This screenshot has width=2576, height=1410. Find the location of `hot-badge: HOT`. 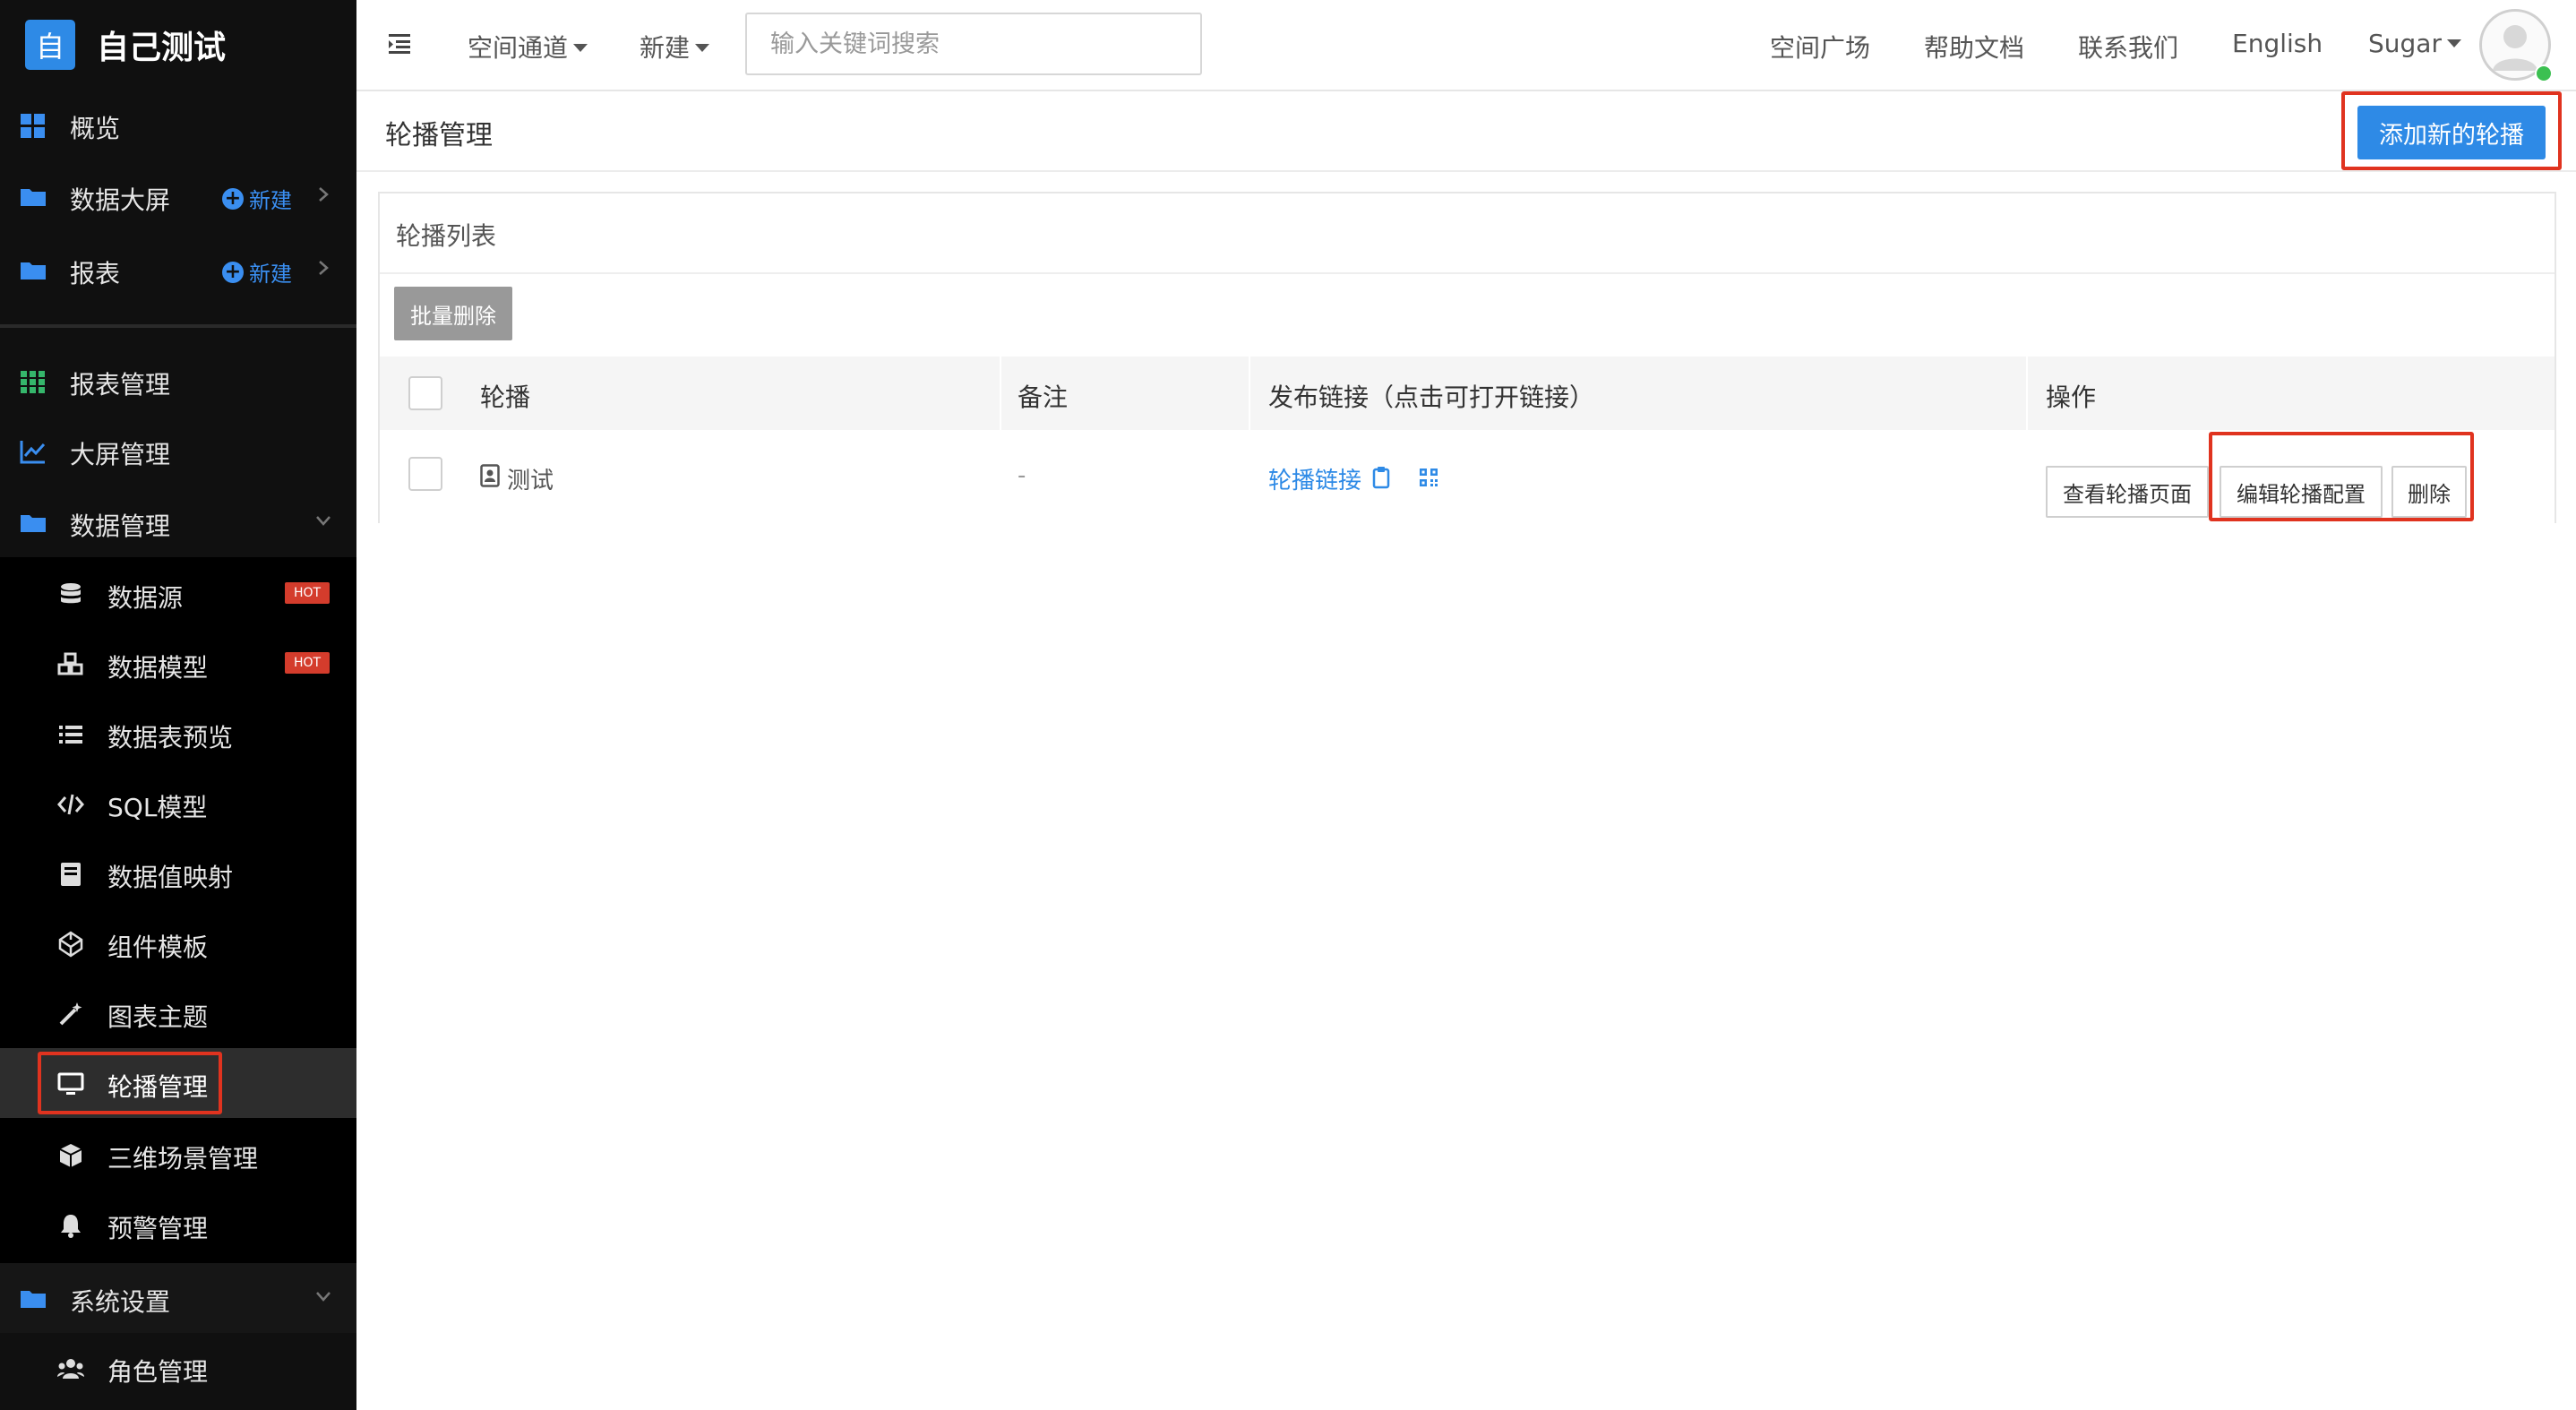

hot-badge: HOT is located at coordinates (307, 663).